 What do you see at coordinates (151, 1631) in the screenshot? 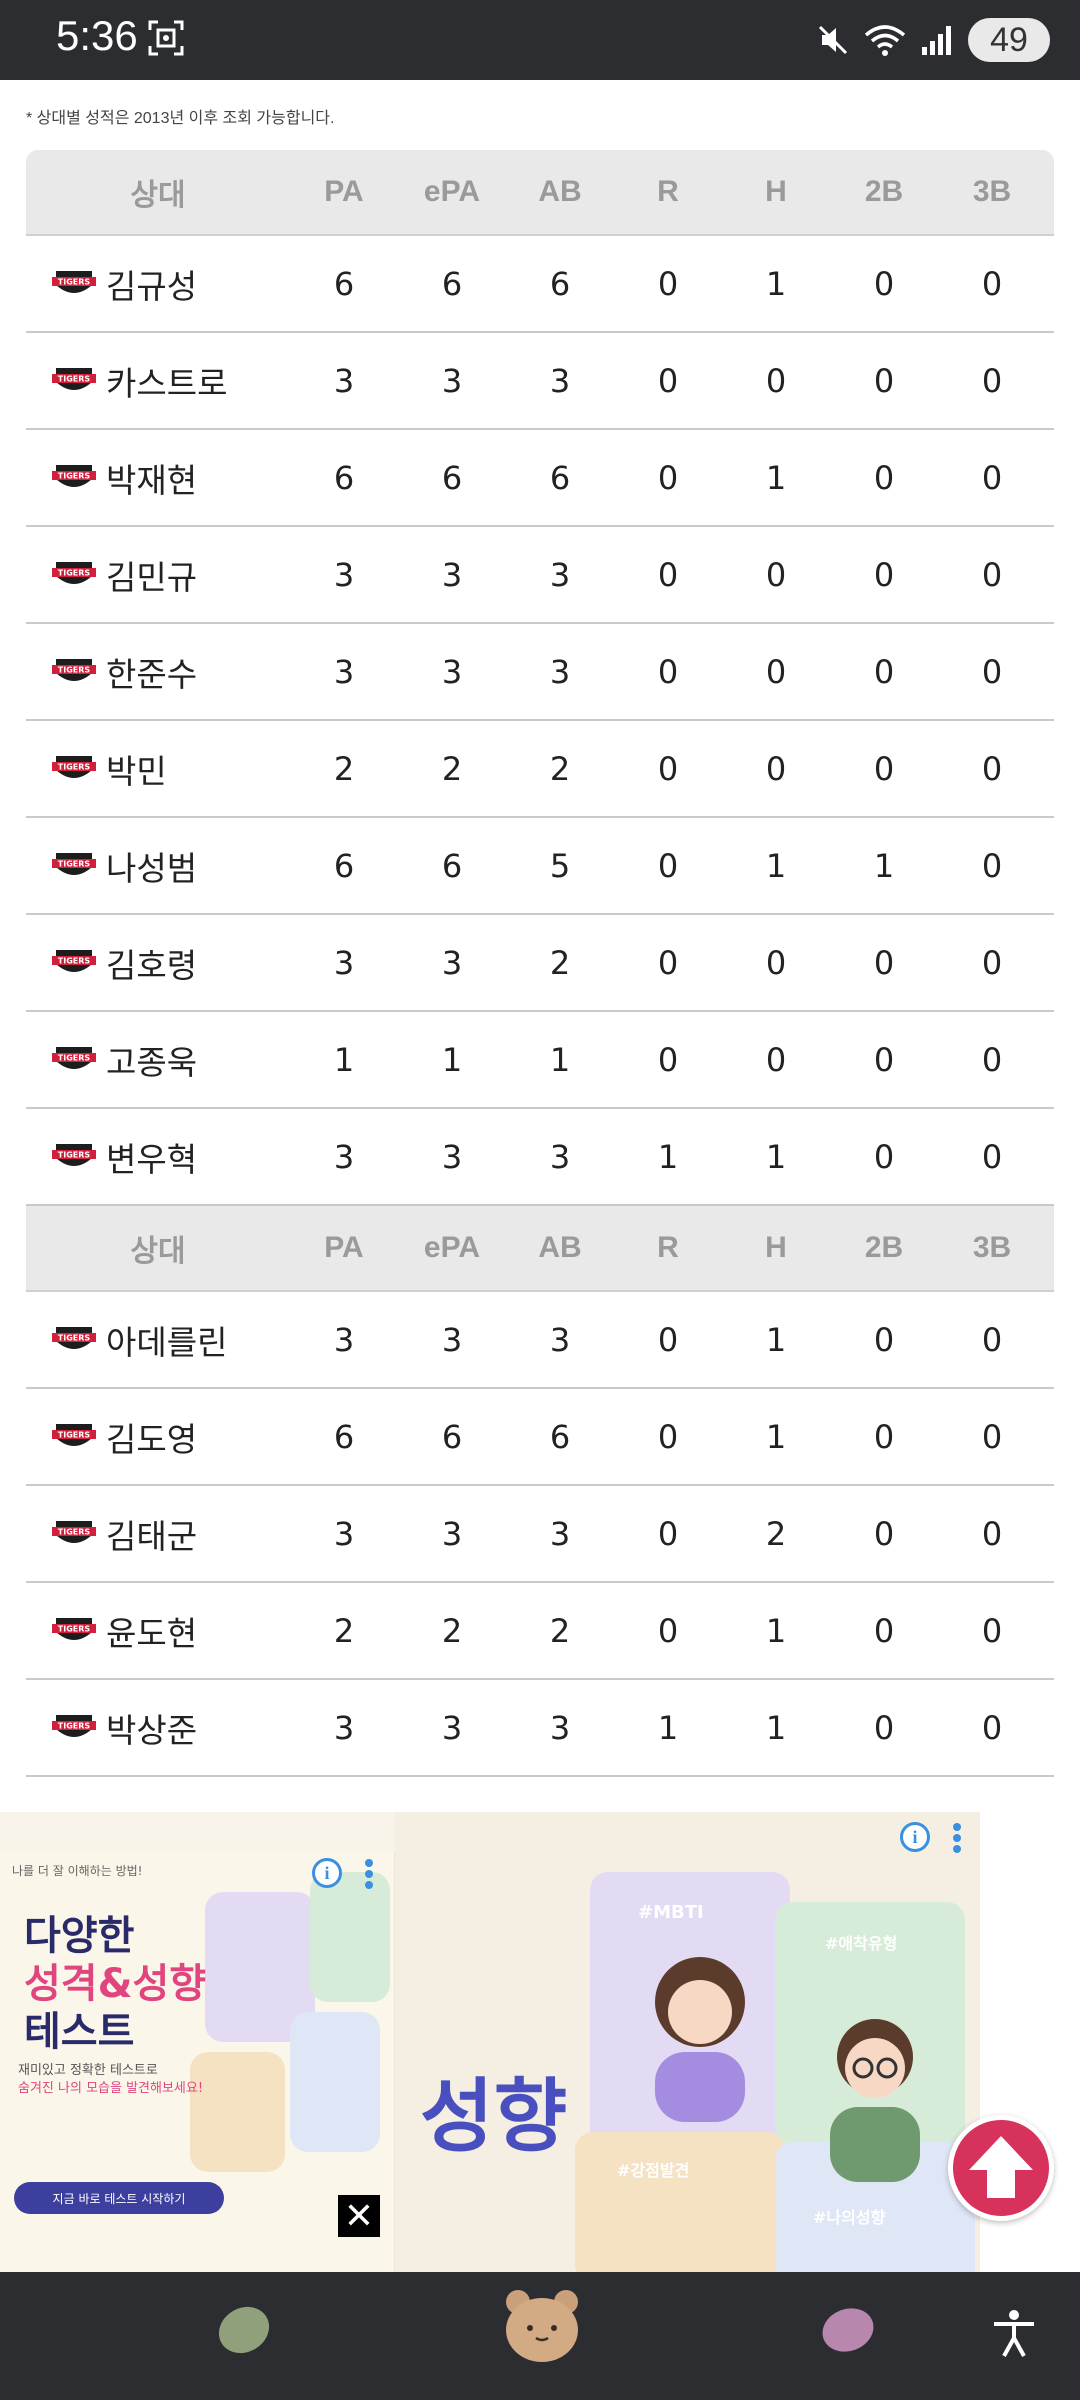
I see `player-name: 윤도현` at bounding box center [151, 1631].